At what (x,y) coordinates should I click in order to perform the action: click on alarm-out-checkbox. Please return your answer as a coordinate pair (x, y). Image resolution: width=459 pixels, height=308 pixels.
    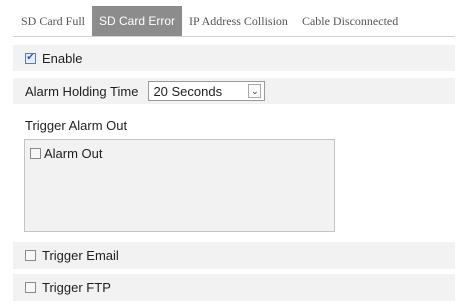
    Looking at the image, I should click on (35, 153).